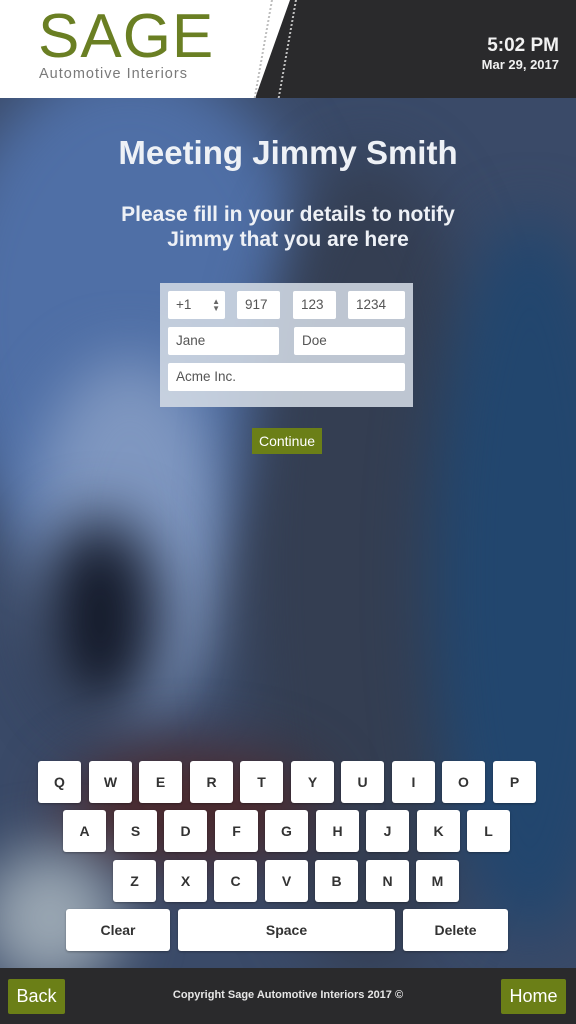  What do you see at coordinates (312, 782) in the screenshot?
I see `key-y: Y` at bounding box center [312, 782].